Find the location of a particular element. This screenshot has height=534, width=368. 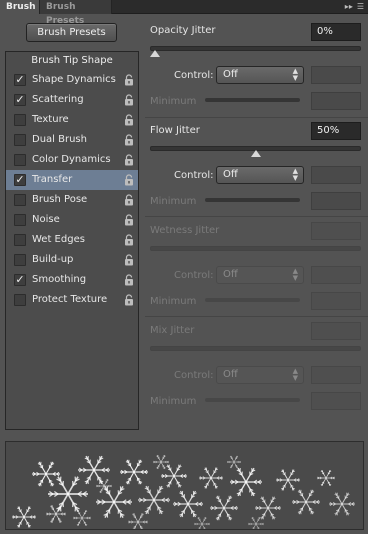

brush-option-label: Transfer is located at coordinates (52, 179).